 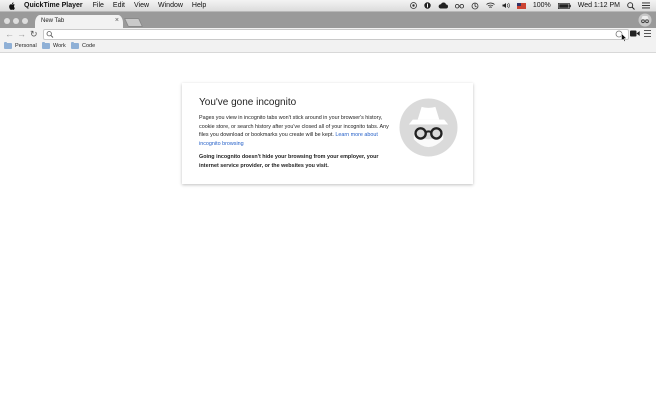 I want to click on menu-view: View, so click(x=141, y=5).